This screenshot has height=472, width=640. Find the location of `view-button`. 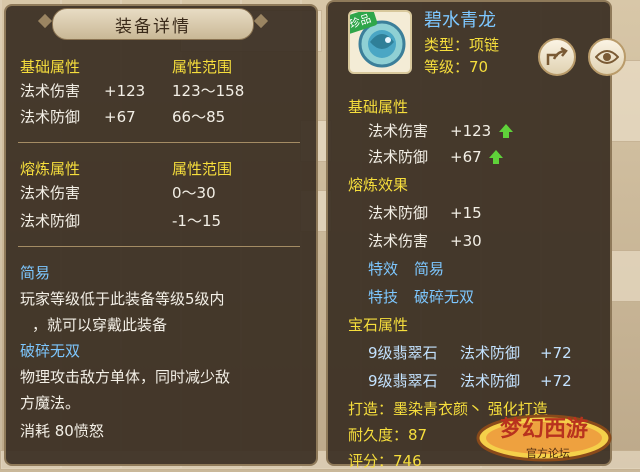

view-button is located at coordinates (607, 57).